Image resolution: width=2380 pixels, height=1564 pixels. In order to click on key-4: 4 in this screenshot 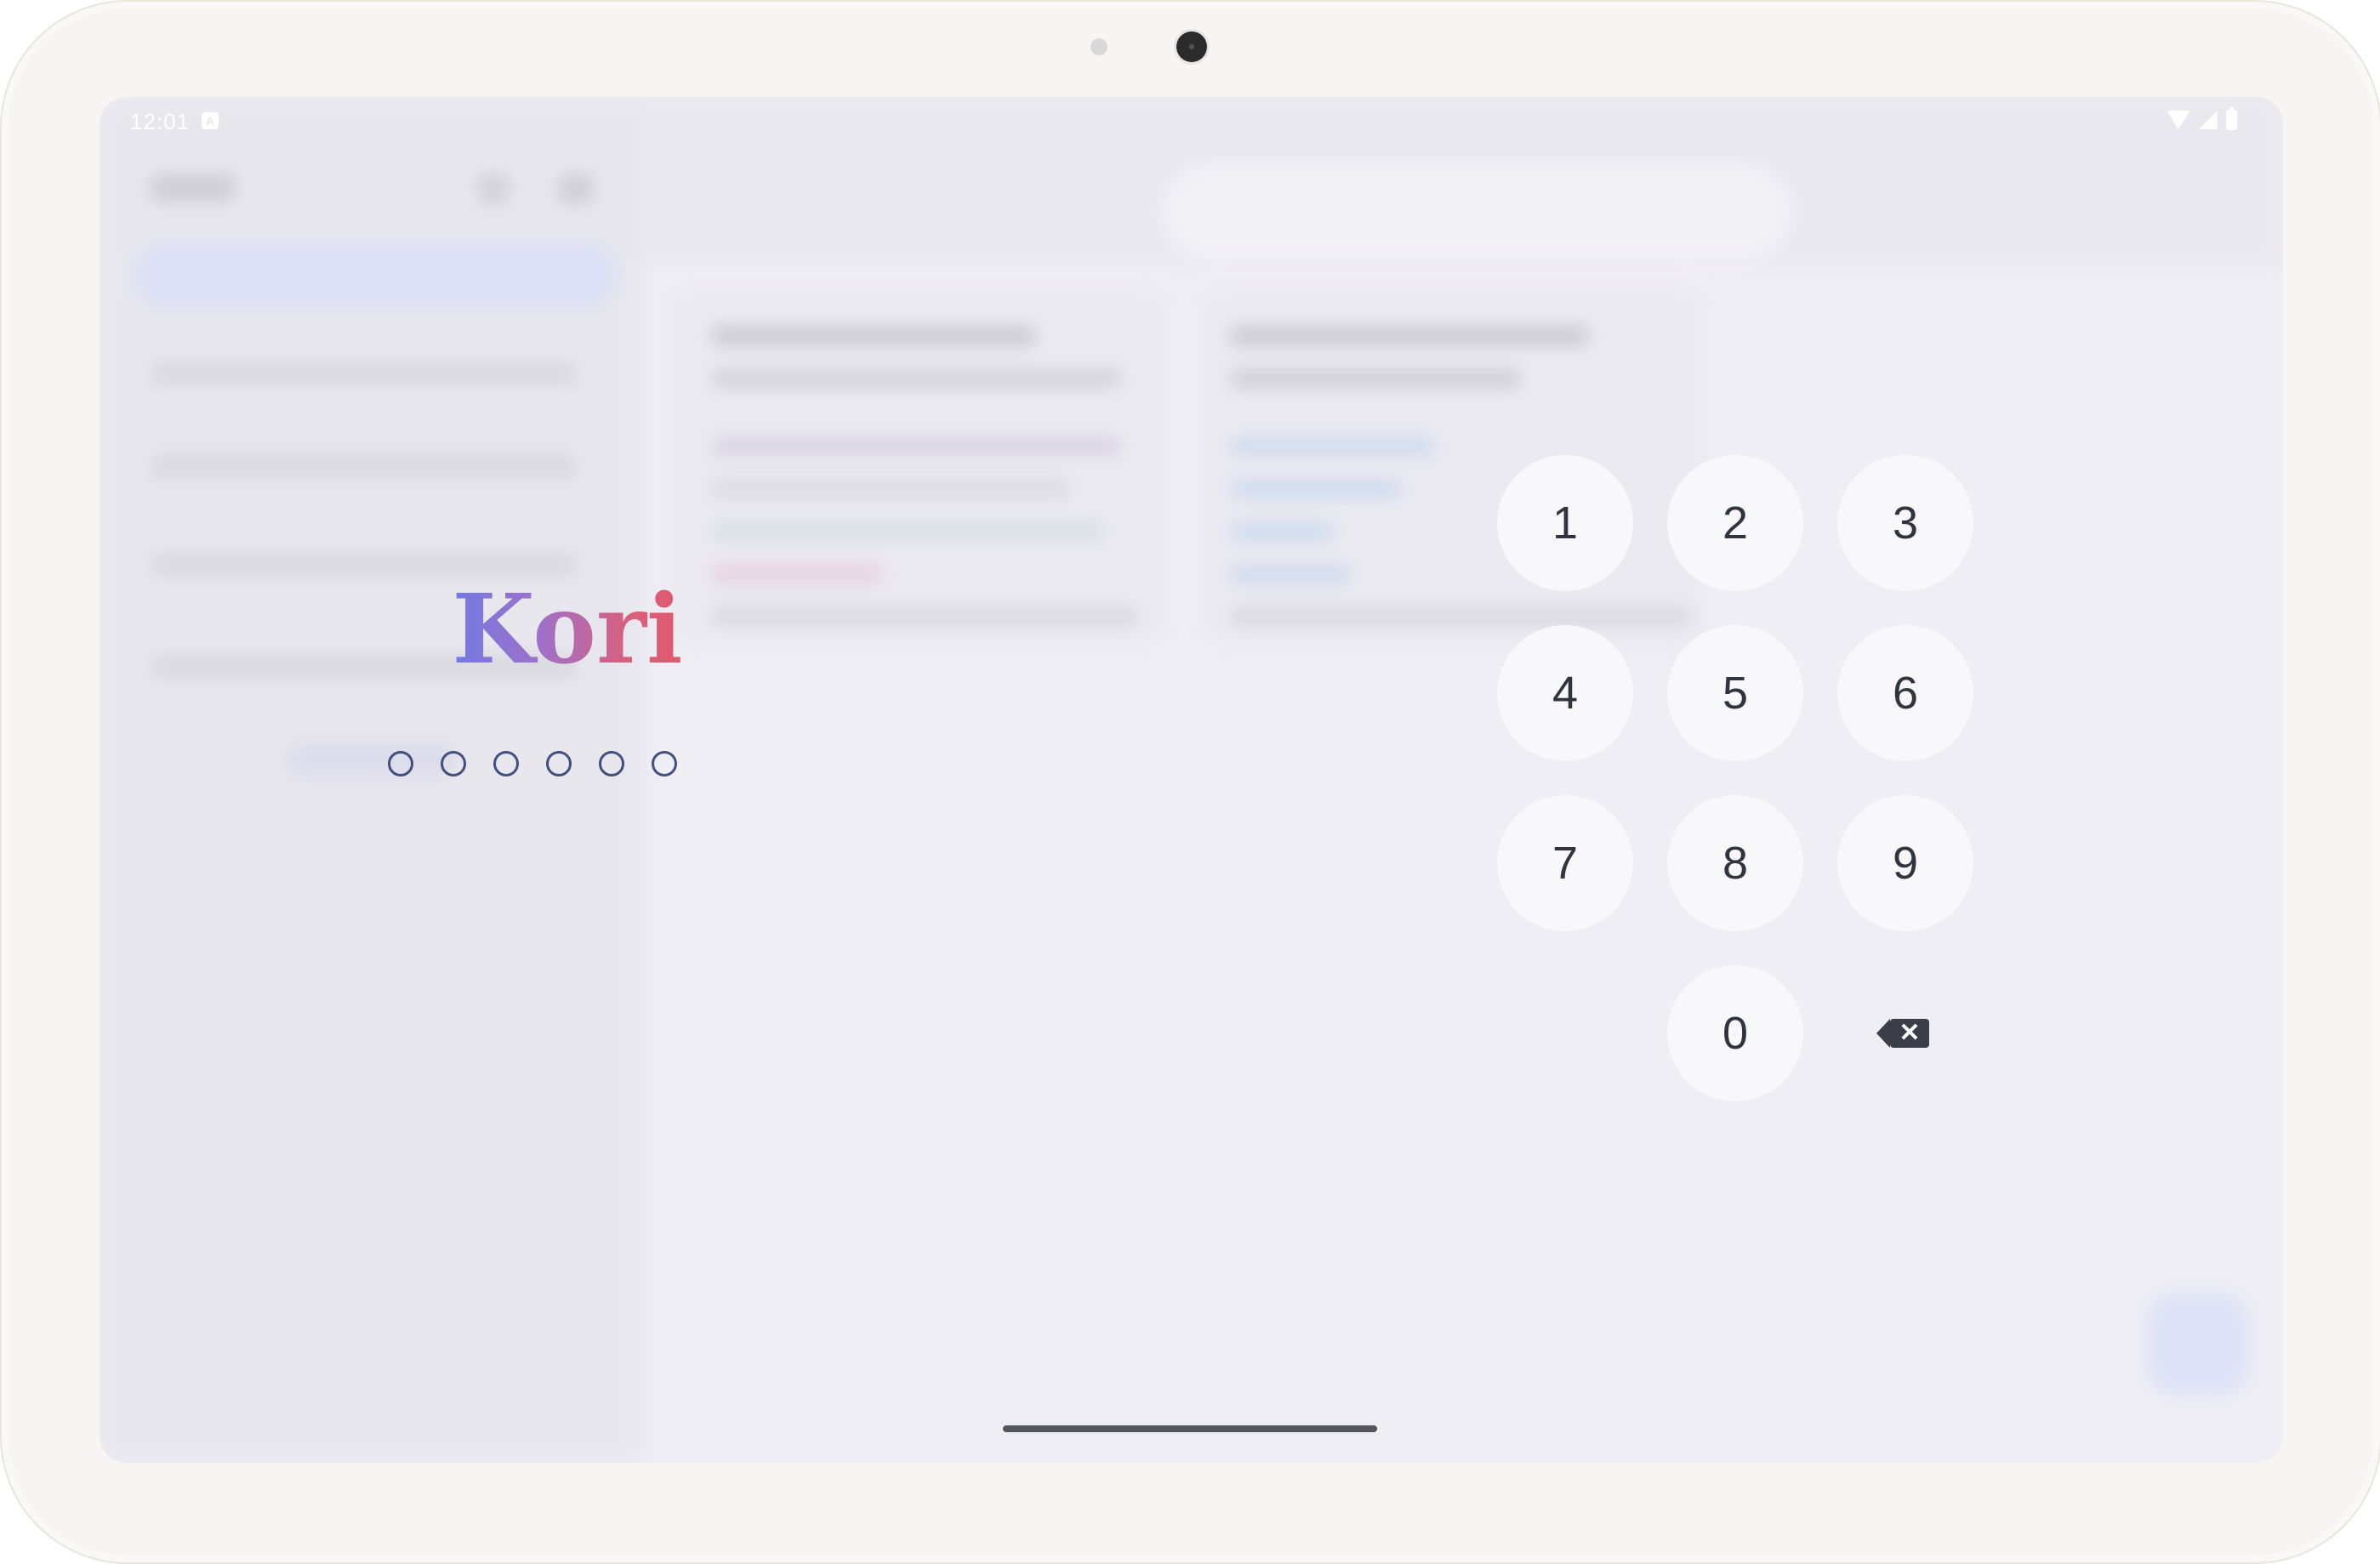, I will do `click(1565, 693)`.